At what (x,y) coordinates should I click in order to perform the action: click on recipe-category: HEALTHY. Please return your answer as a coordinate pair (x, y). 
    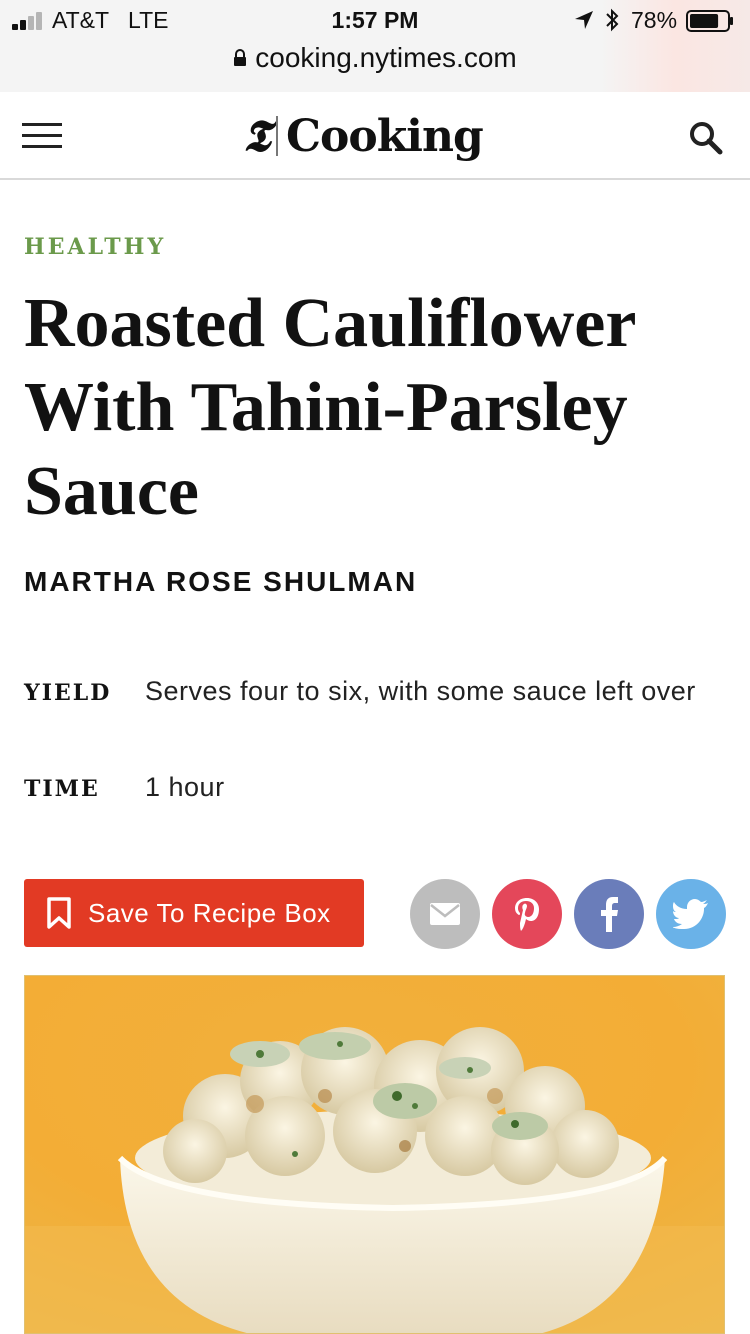
    Looking at the image, I should click on (95, 247).